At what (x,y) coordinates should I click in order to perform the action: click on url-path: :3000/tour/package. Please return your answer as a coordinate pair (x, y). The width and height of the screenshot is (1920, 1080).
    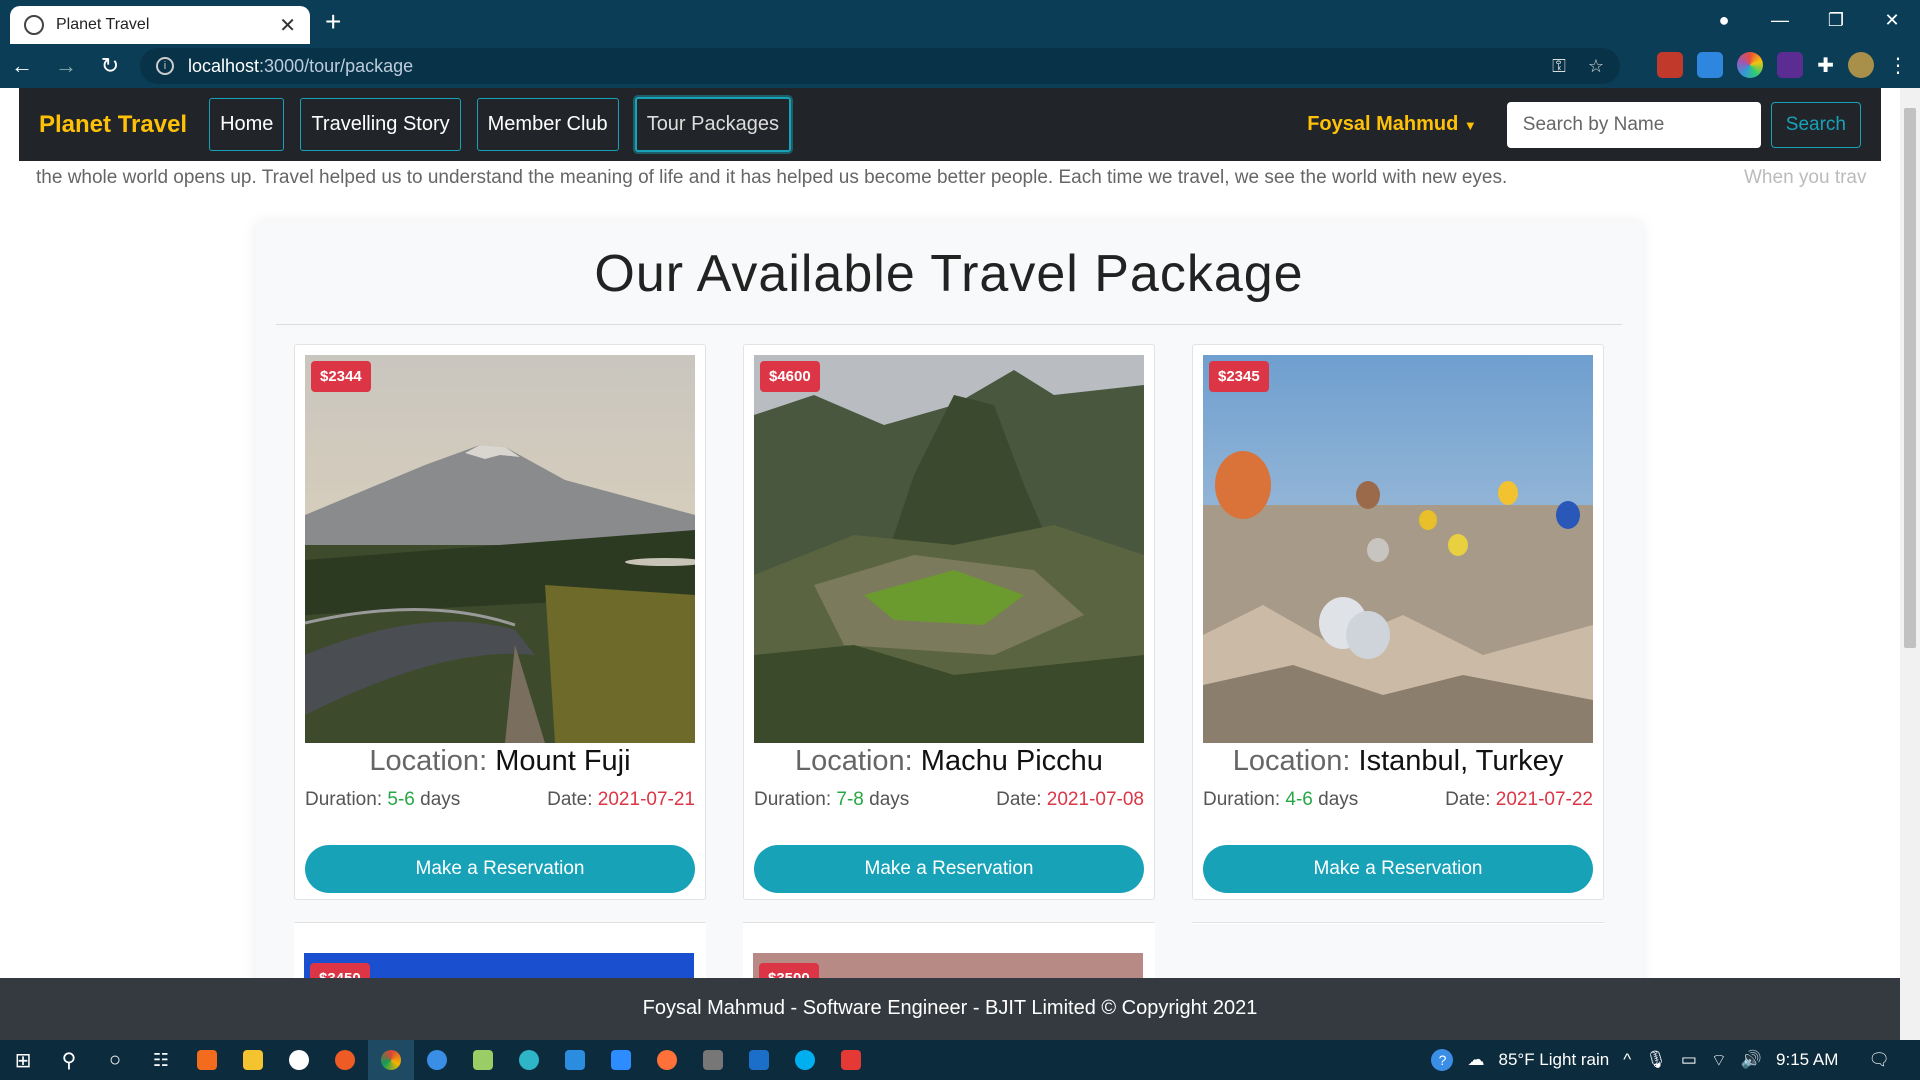
    Looking at the image, I should click on (336, 65).